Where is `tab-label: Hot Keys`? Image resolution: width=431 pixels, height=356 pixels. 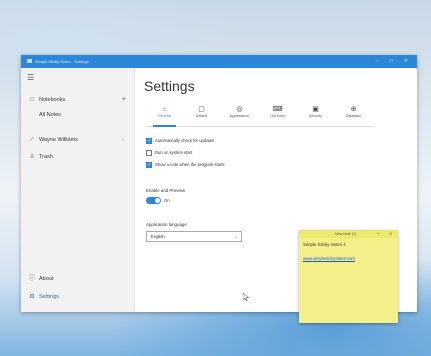
tab-label: Hot Keys is located at coordinates (277, 116).